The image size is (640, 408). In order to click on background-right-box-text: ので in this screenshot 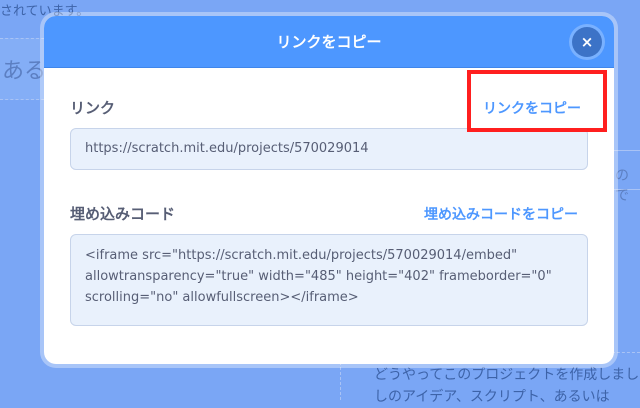, I will do `click(622, 186)`.